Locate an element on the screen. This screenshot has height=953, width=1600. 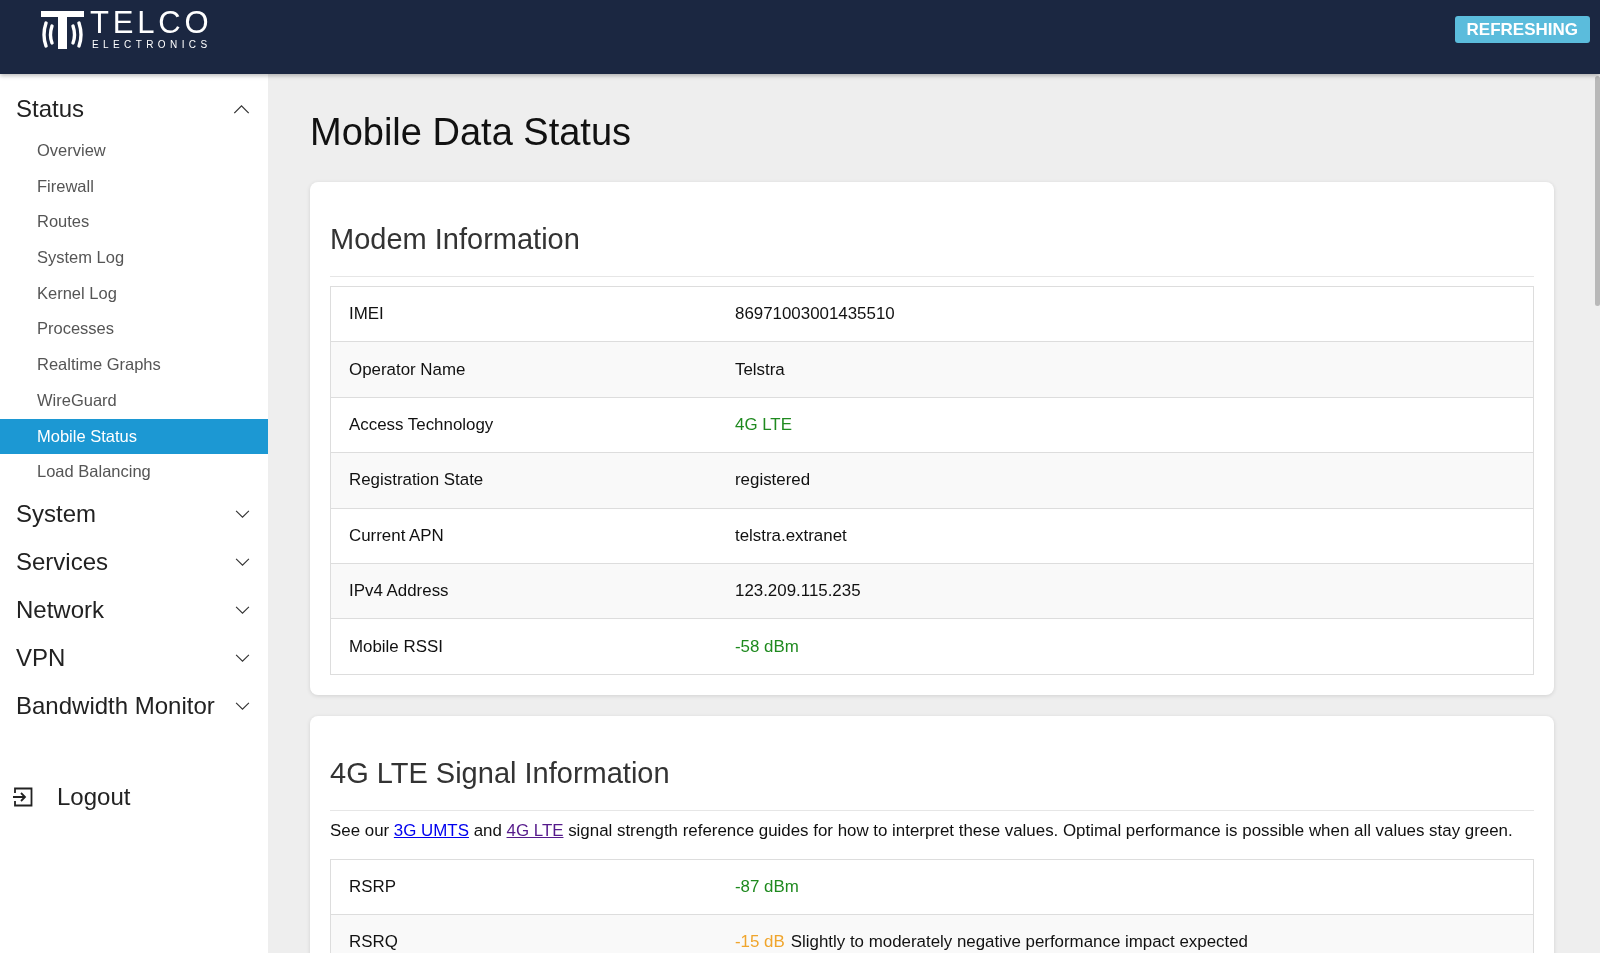
row-value: 123.209.115.235 is located at coordinates (798, 591).